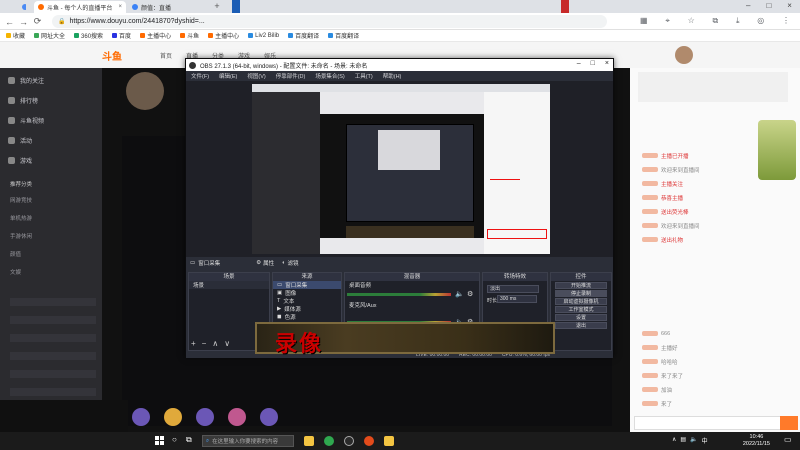 This screenshot has height=450, width=800. Describe the element at coordinates (674, 440) in the screenshot. I see `chevron-up-icon: ∧` at that location.